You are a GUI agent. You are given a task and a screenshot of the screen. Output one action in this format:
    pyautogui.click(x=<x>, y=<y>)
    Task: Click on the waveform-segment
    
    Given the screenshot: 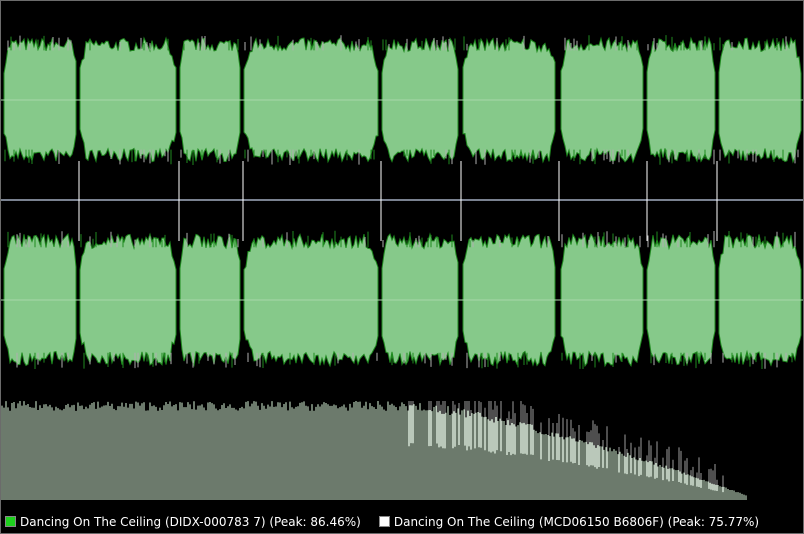 What is the action you would take?
    pyautogui.click(x=420, y=299)
    